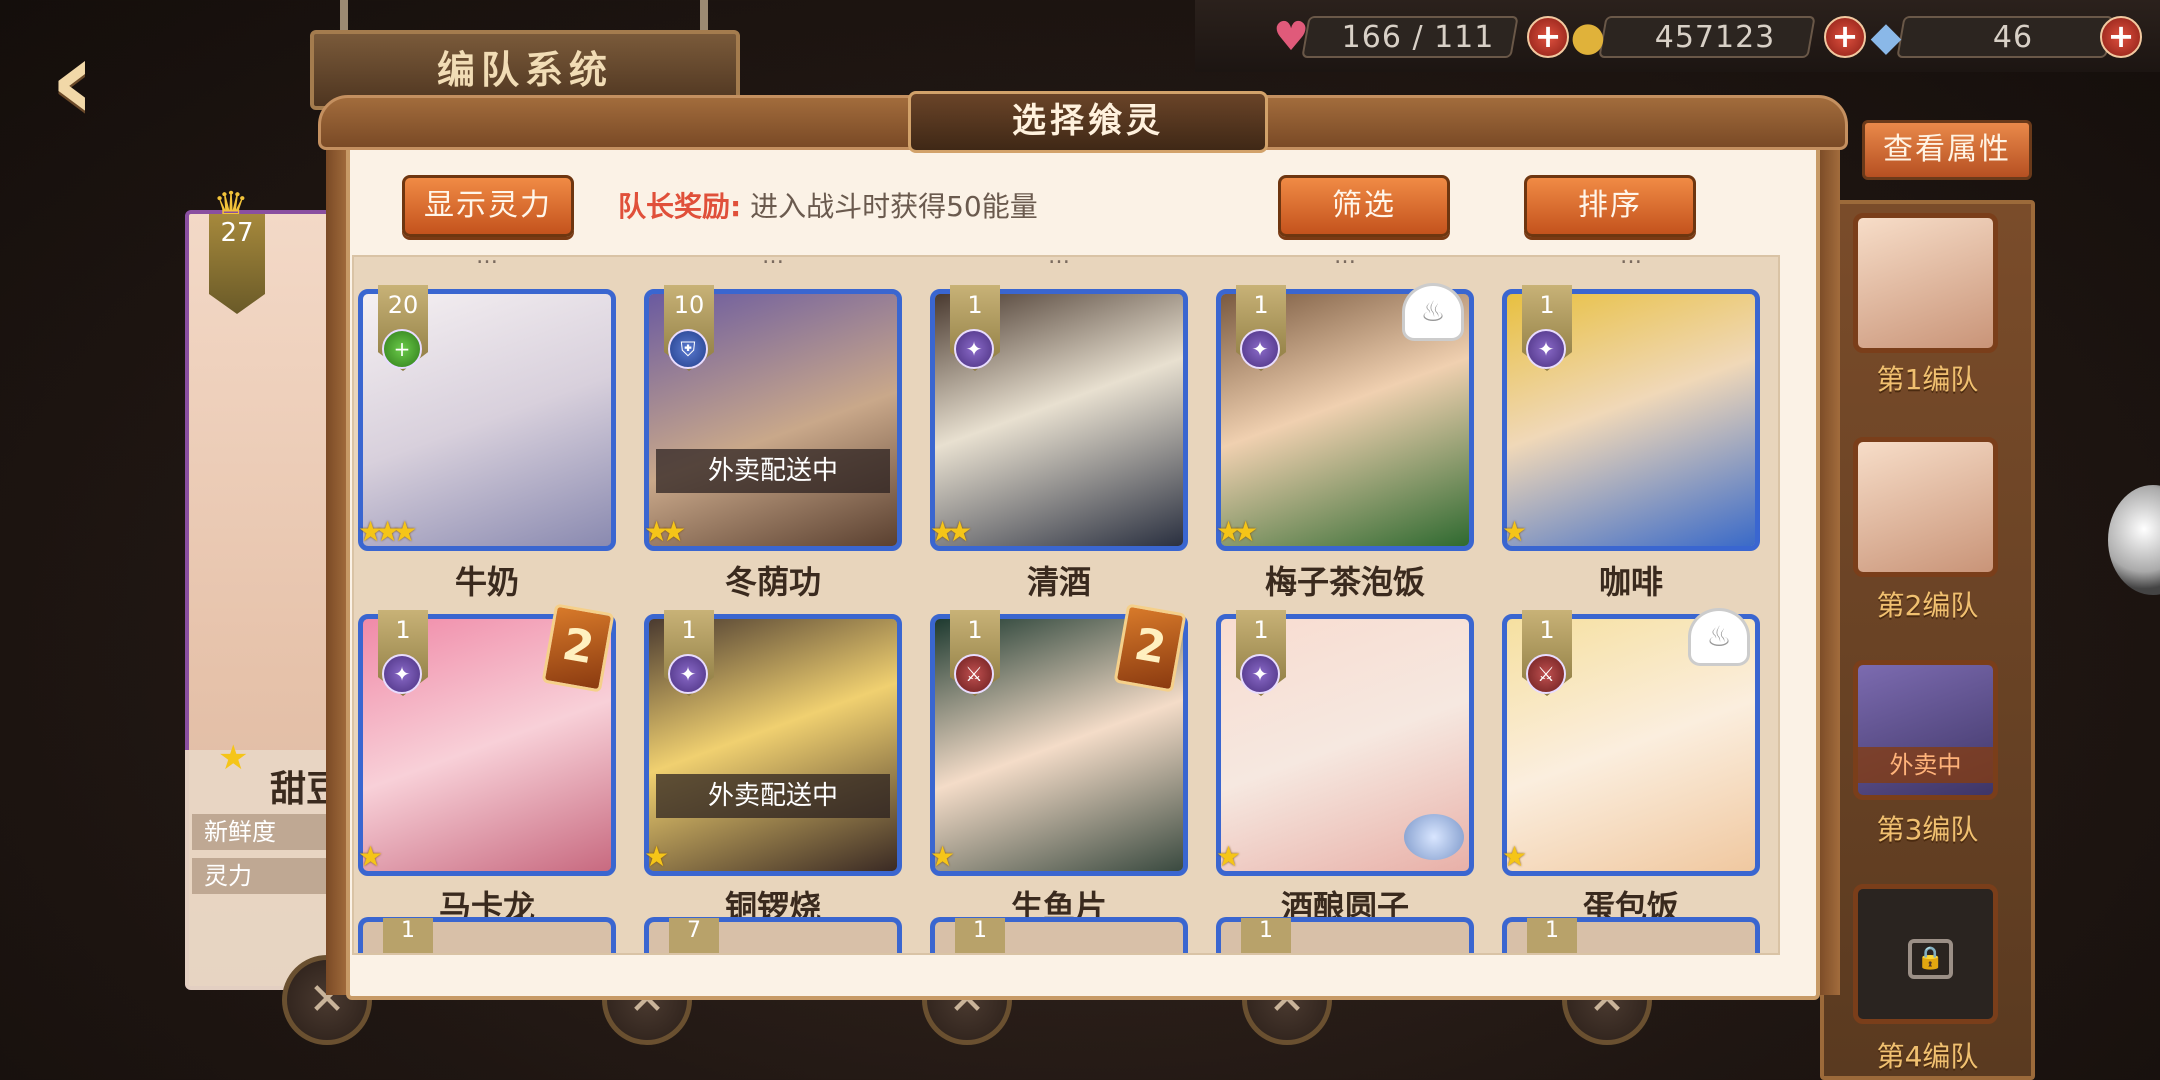 This screenshot has height=1080, width=2160. What do you see at coordinates (2134, 540) in the screenshot?
I see `side-orb-icon` at bounding box center [2134, 540].